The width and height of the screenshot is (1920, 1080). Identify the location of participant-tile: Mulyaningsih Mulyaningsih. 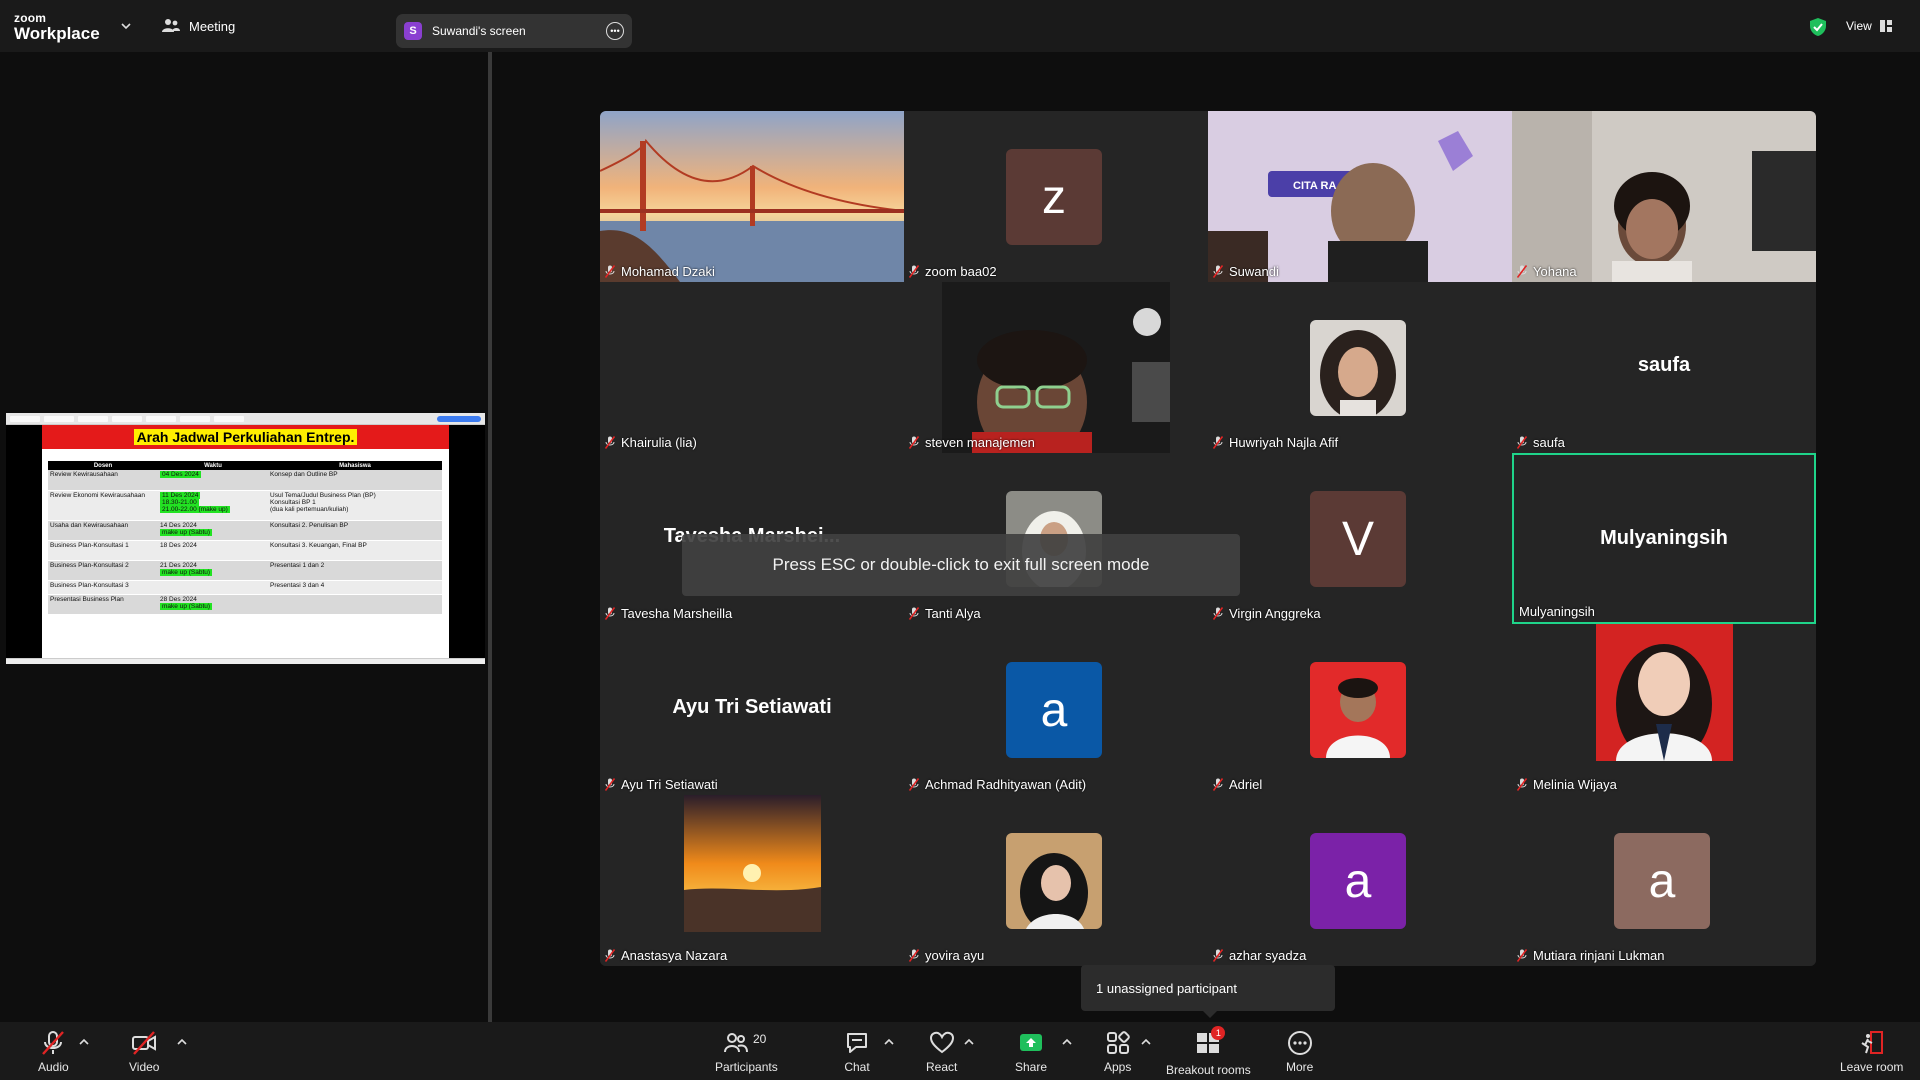
(1664, 538).